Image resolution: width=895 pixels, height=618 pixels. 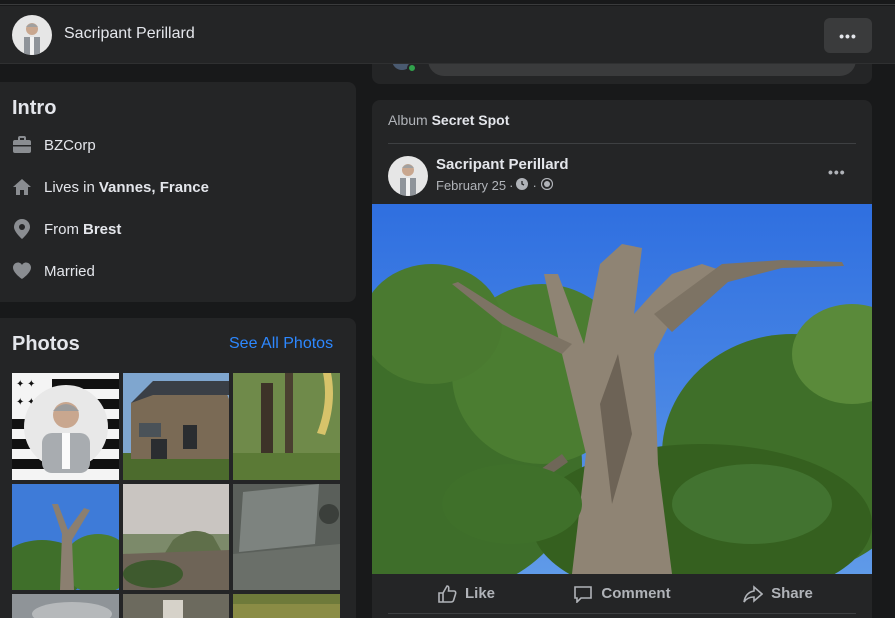 I want to click on from-prefix: From, so click(x=61, y=229).